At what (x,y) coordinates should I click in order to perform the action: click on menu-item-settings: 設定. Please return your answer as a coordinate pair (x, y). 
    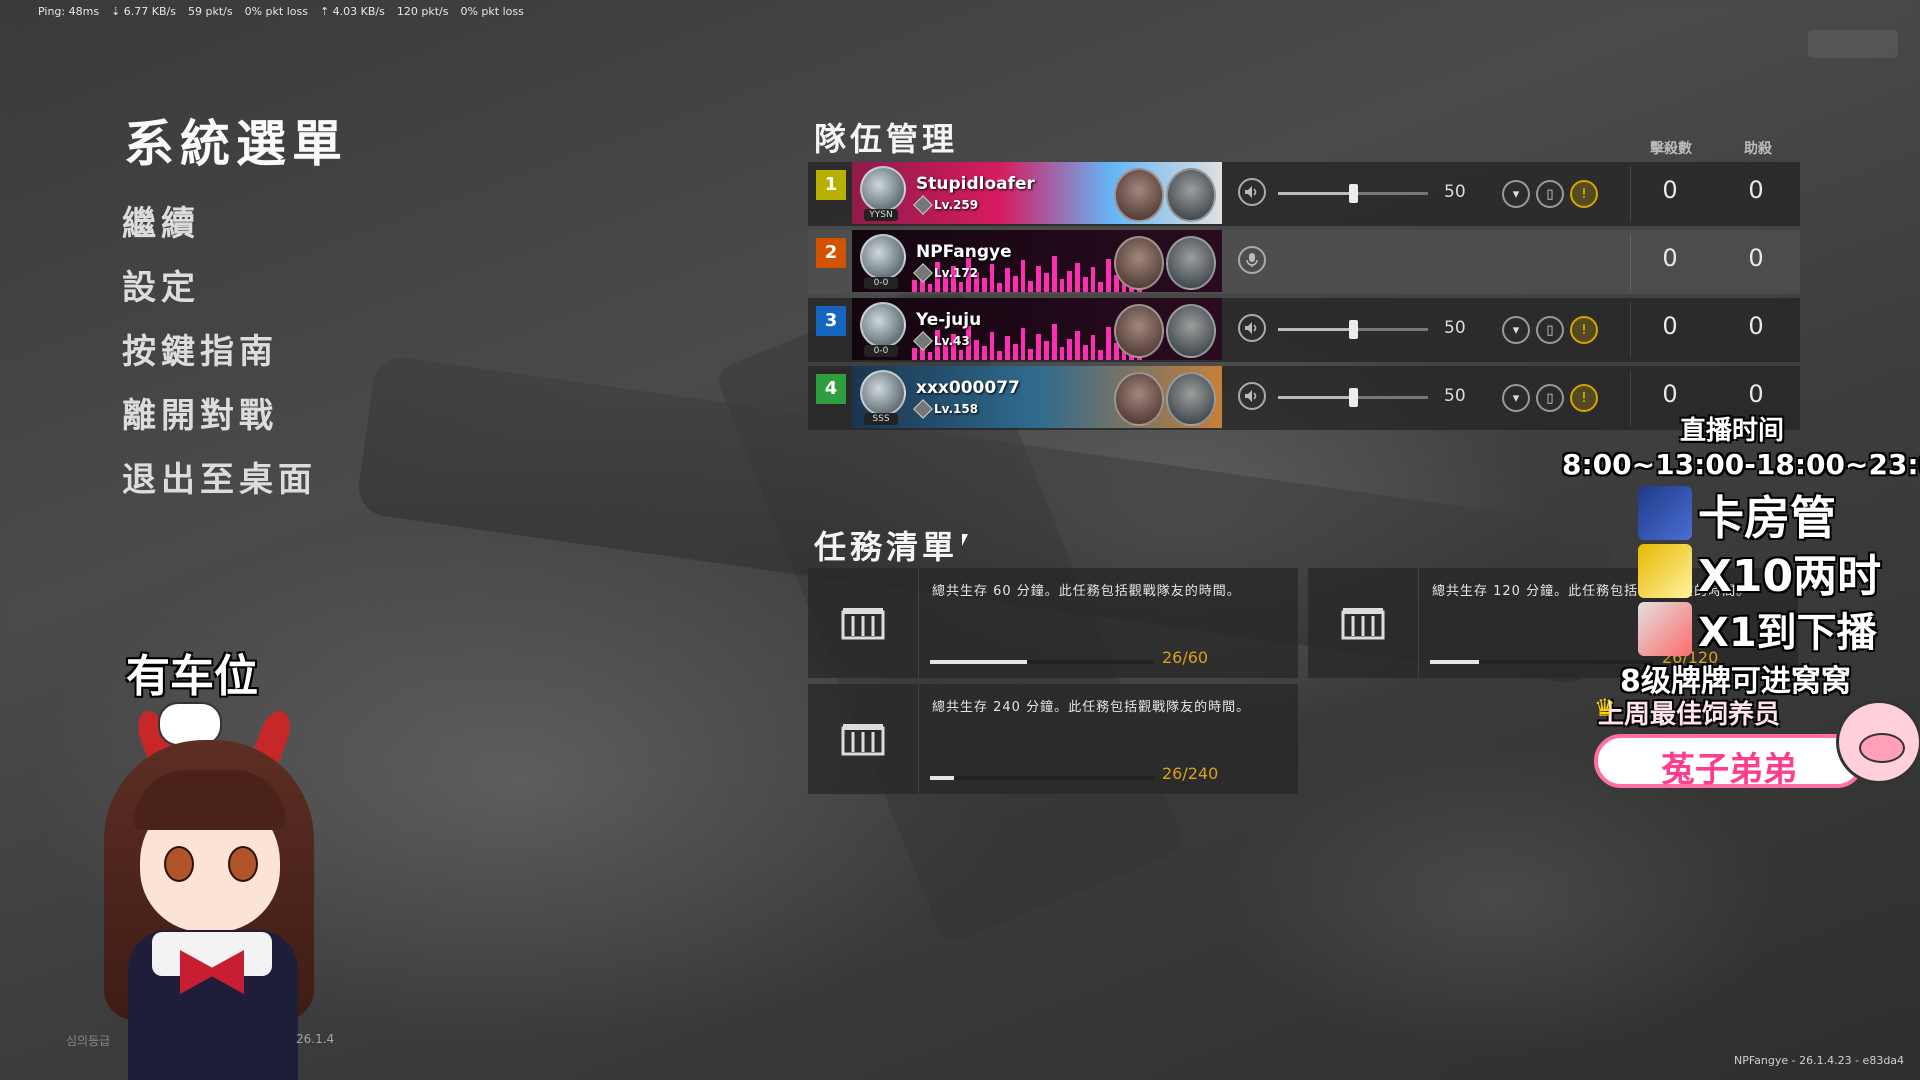
    Looking at the image, I should click on (219, 288).